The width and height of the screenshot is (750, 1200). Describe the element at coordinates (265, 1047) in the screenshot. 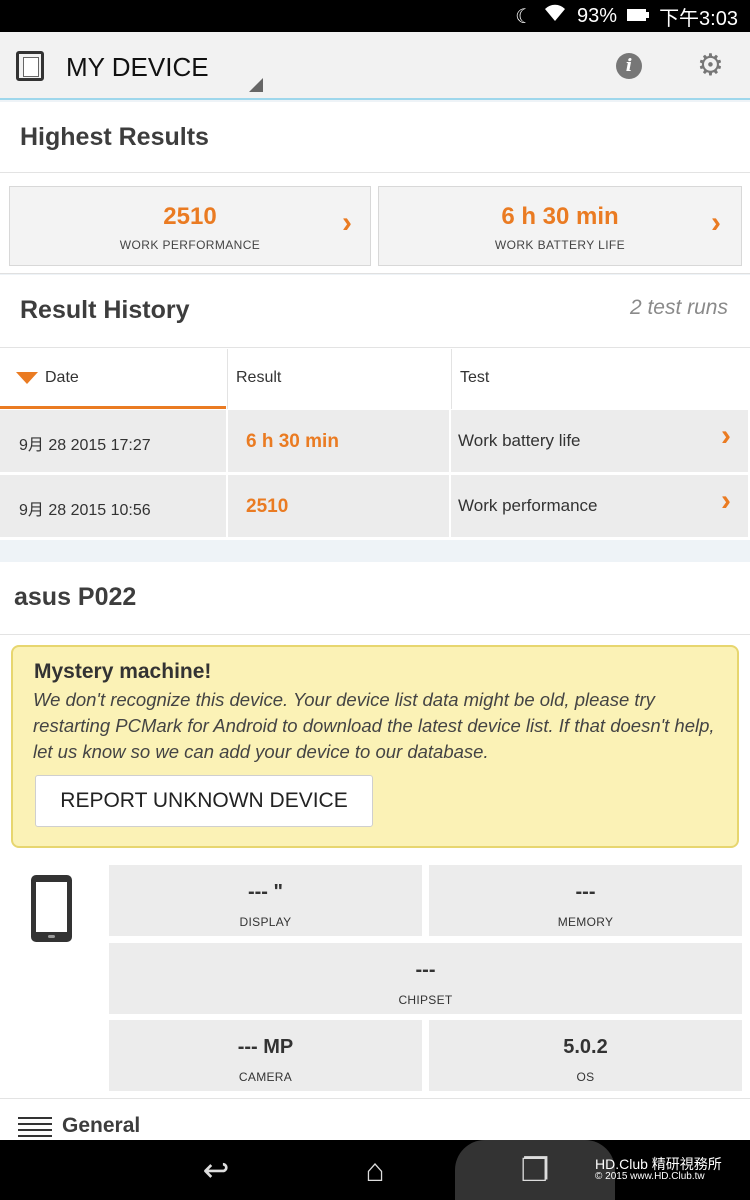

I see `camera-value: --- MP` at that location.